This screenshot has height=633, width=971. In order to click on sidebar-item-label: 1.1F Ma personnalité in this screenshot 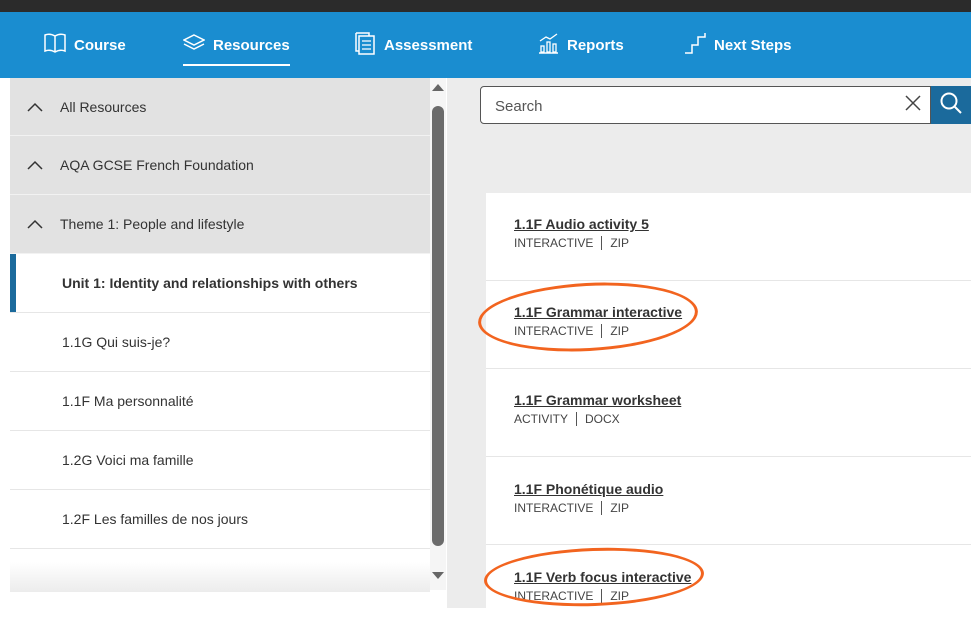, I will do `click(128, 401)`.